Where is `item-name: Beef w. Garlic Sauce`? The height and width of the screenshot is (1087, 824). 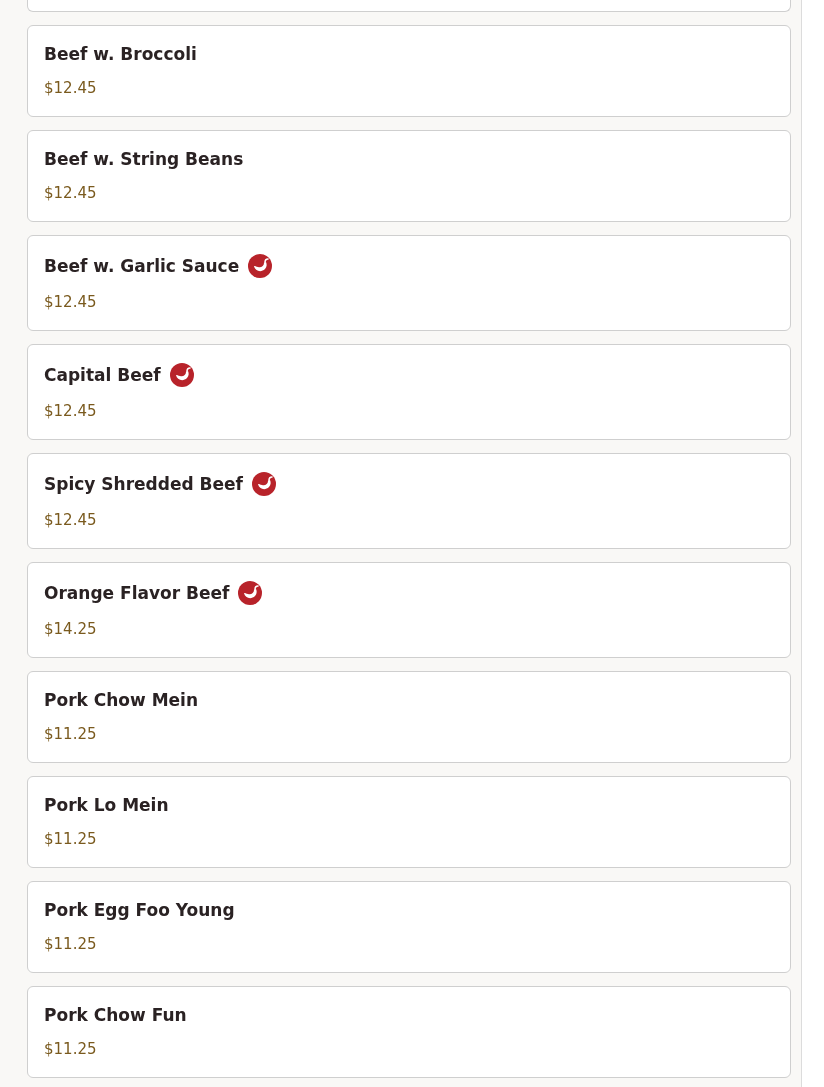
item-name: Beef w. Garlic Sauce is located at coordinates (142, 266).